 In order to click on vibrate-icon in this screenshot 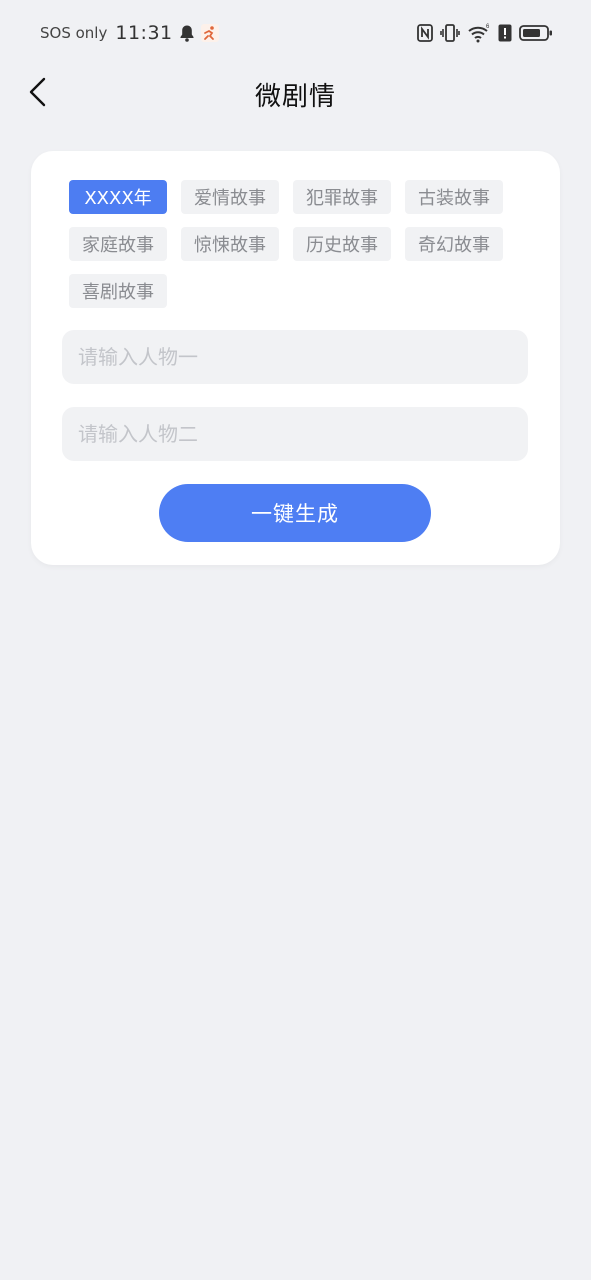, I will do `click(450, 33)`.